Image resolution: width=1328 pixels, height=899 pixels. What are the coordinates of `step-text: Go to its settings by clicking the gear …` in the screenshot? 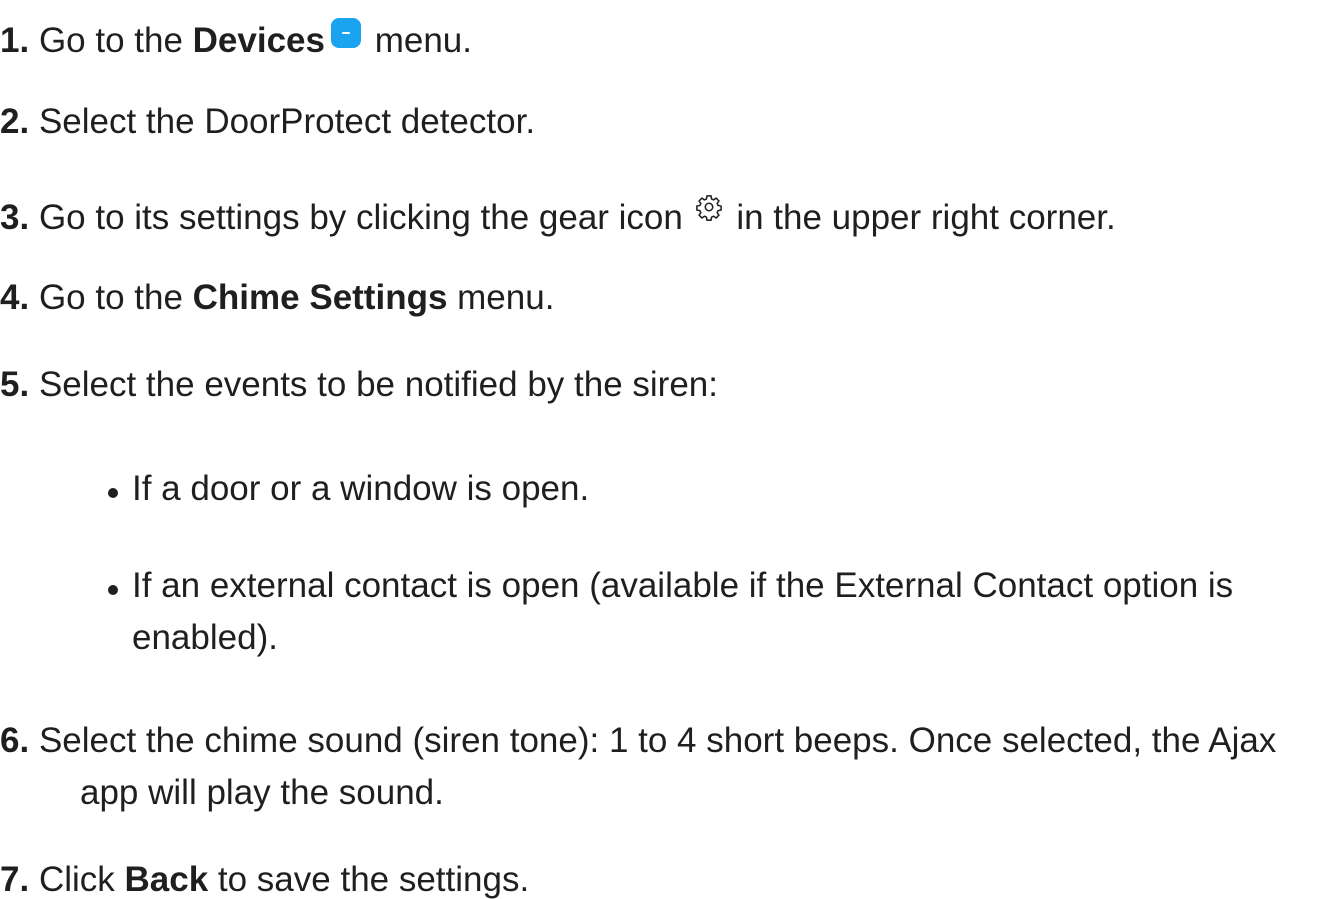 It's located at (365, 217).